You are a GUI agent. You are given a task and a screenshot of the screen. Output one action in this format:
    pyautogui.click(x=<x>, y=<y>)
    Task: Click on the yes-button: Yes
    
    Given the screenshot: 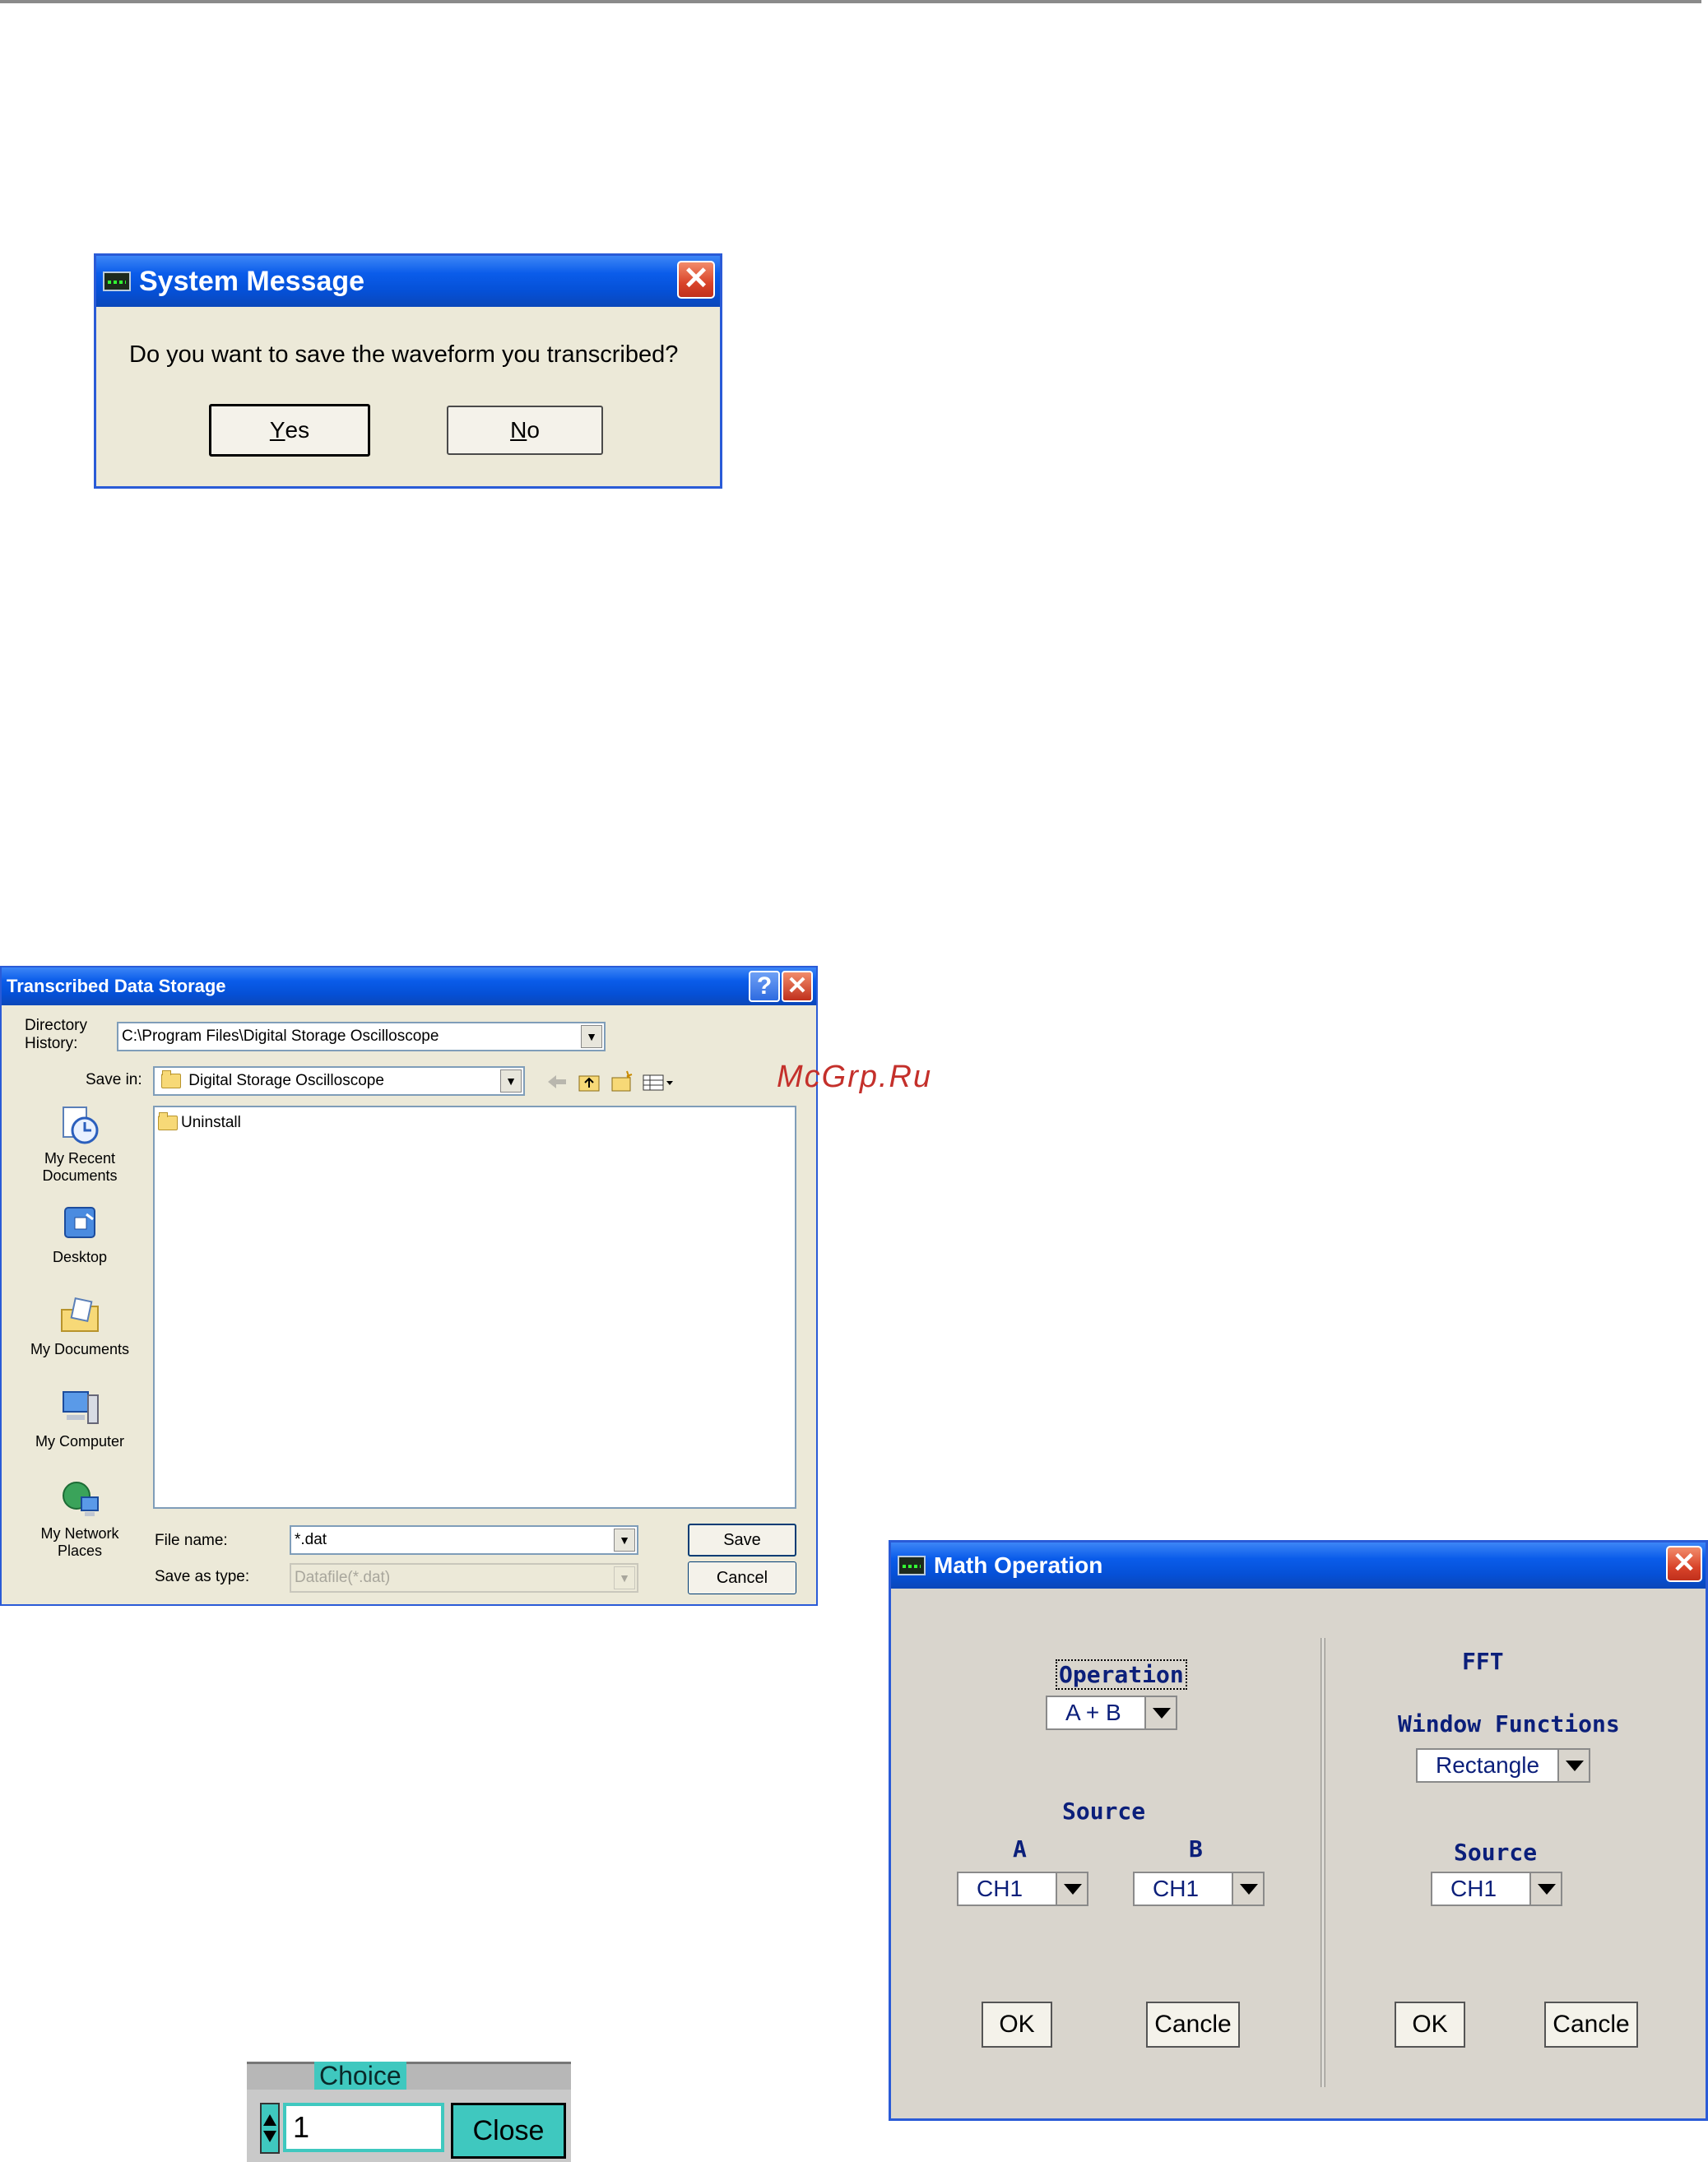 What is the action you would take?
    pyautogui.click(x=289, y=430)
    